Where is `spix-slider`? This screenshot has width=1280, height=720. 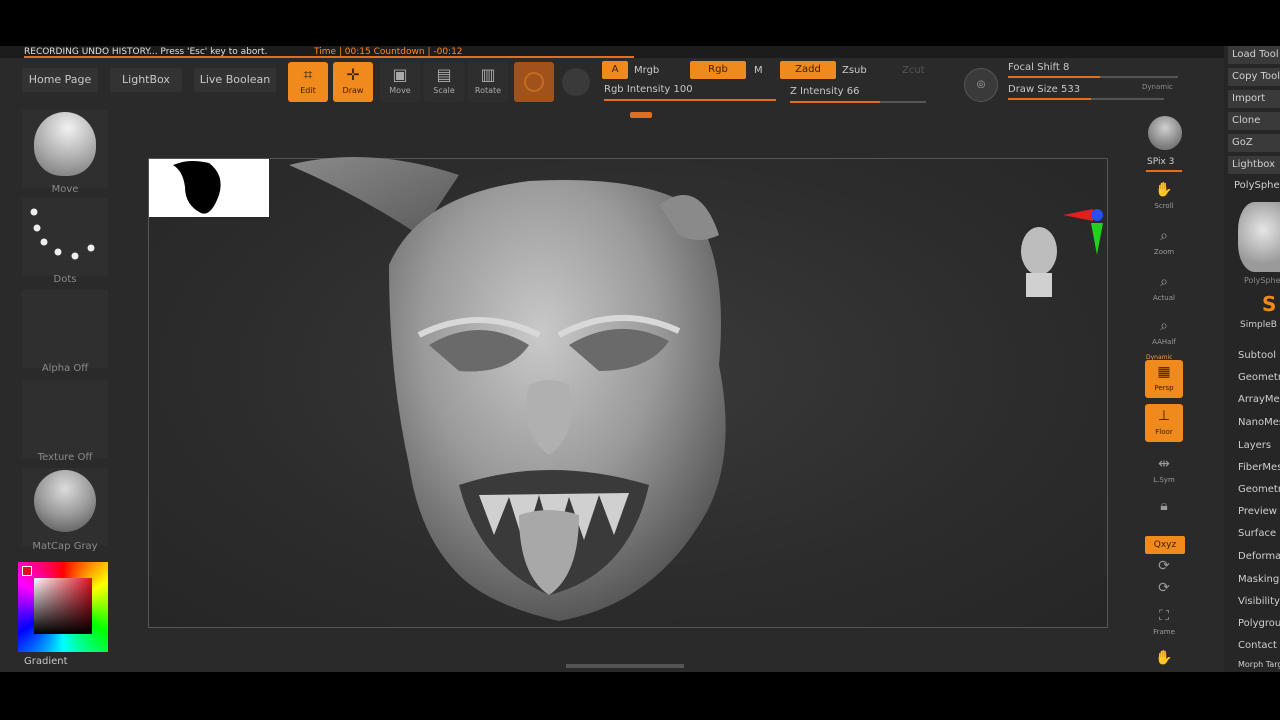
spix-slider is located at coordinates (1164, 171).